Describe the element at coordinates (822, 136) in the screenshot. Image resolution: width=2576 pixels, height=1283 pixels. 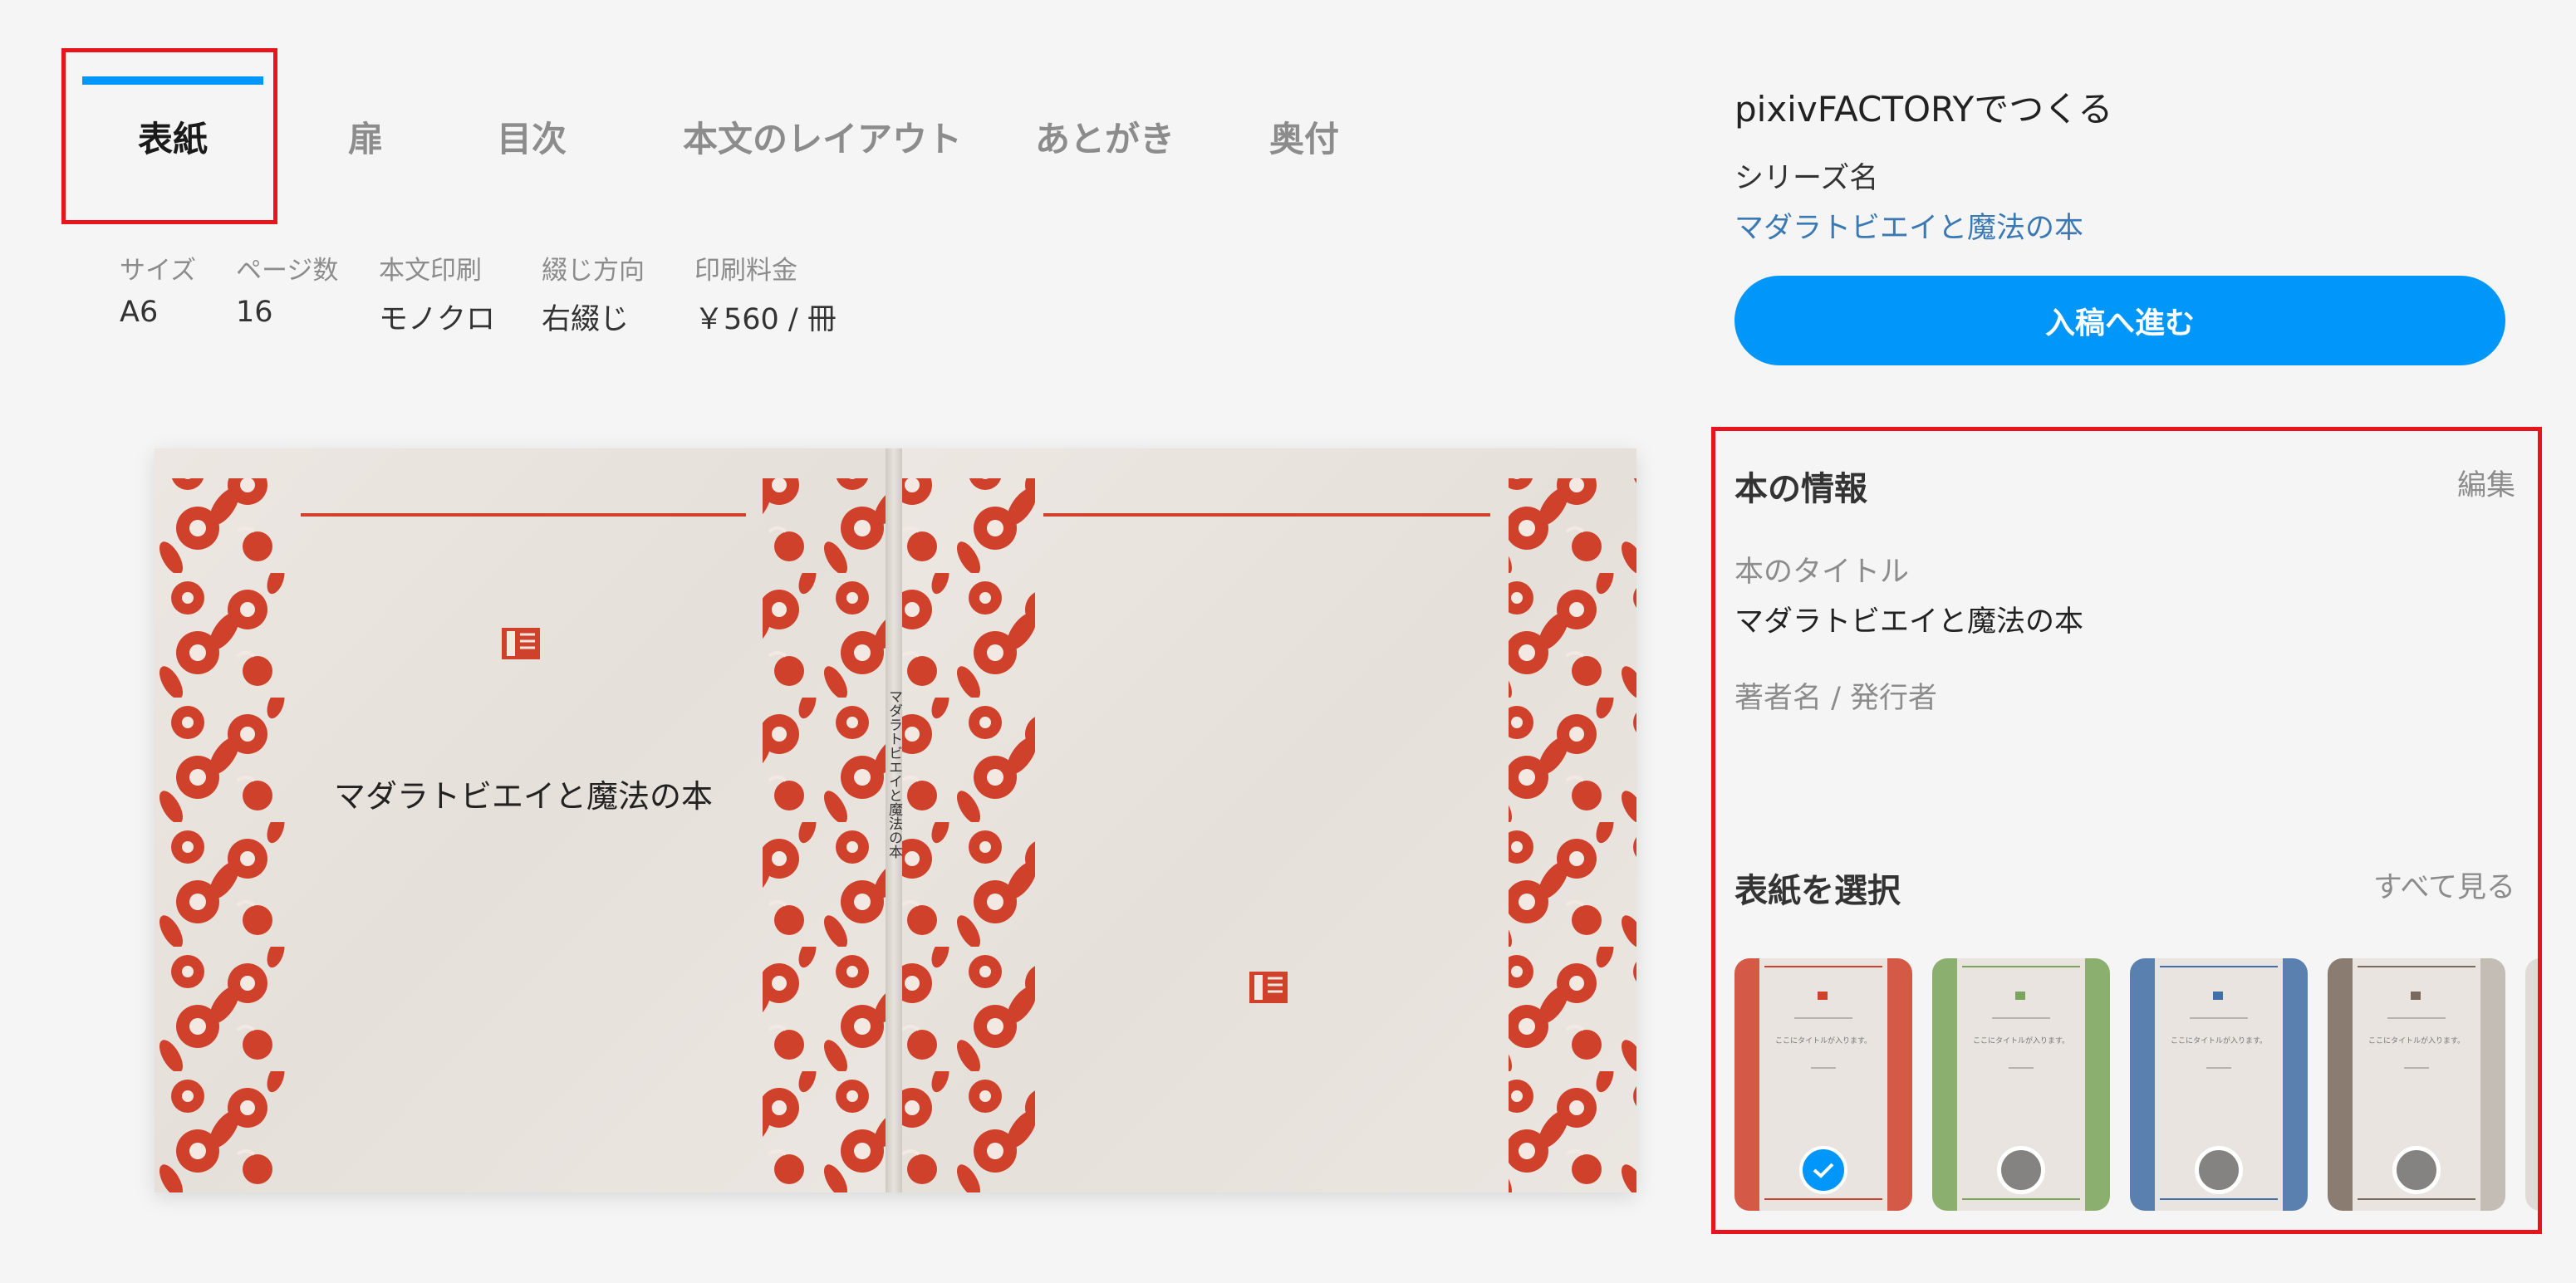
I see `tab-body-layout: 本文のレイアウト` at that location.